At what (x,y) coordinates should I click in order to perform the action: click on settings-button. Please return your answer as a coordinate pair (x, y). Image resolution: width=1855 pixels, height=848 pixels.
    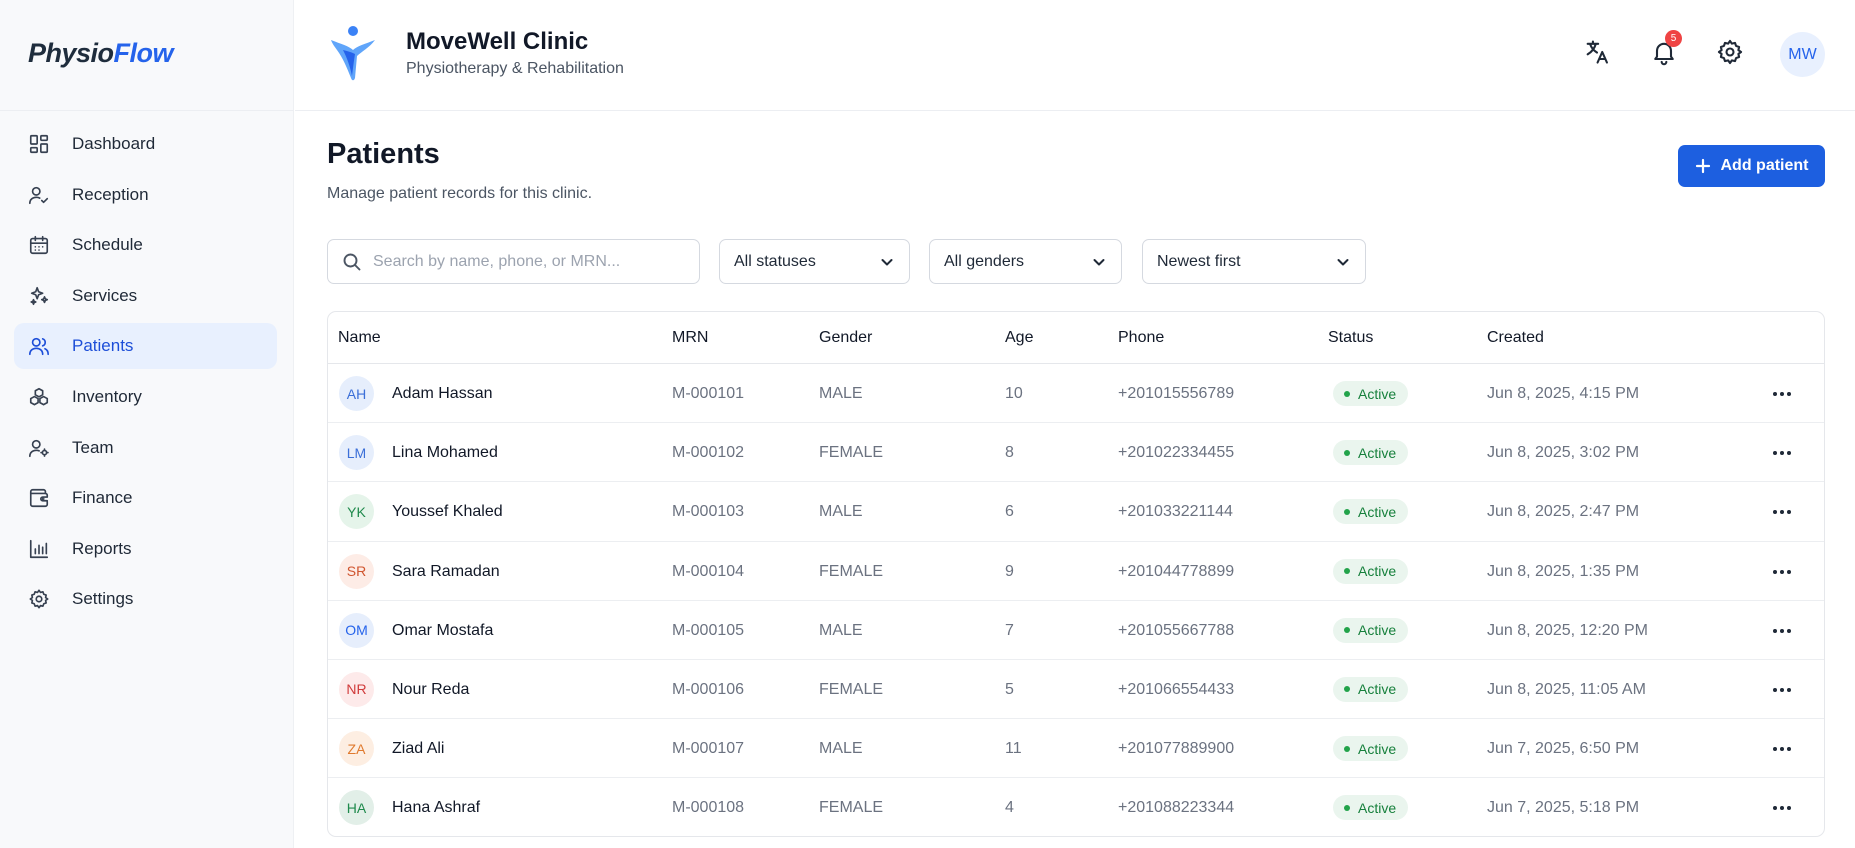
    Looking at the image, I should click on (1730, 52).